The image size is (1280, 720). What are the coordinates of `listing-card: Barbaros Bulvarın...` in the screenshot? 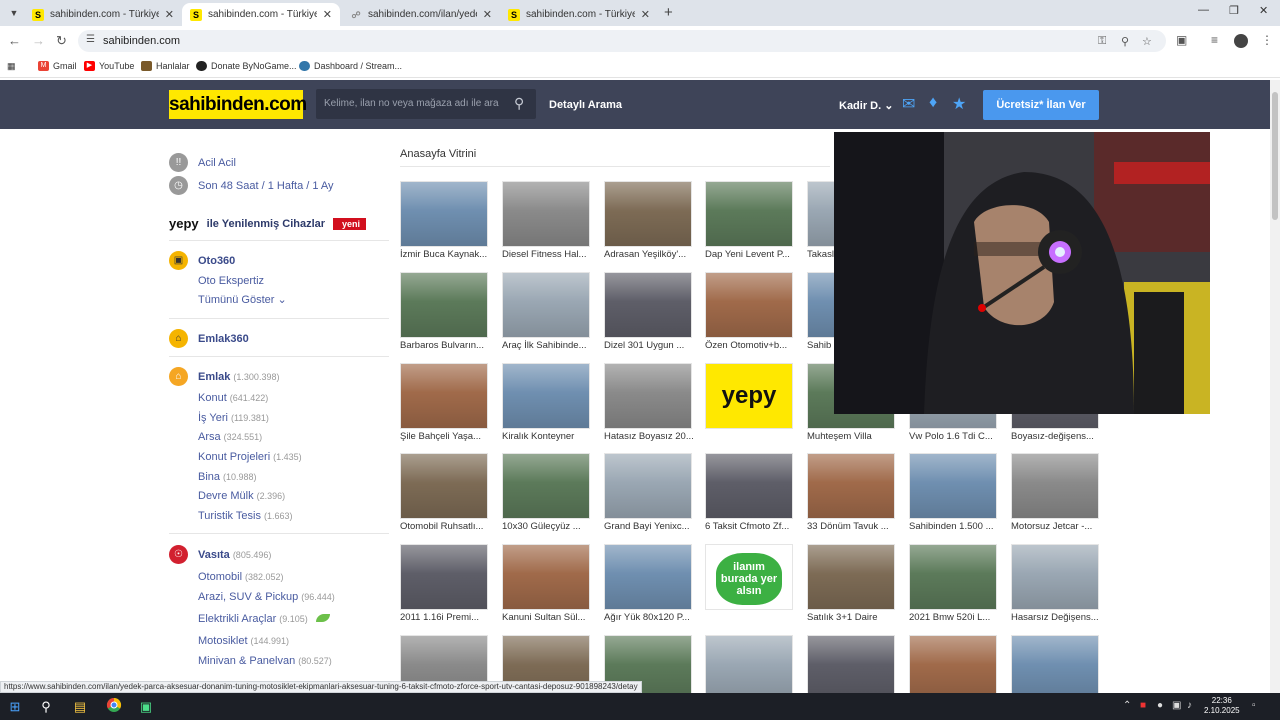 It's located at (445, 311).